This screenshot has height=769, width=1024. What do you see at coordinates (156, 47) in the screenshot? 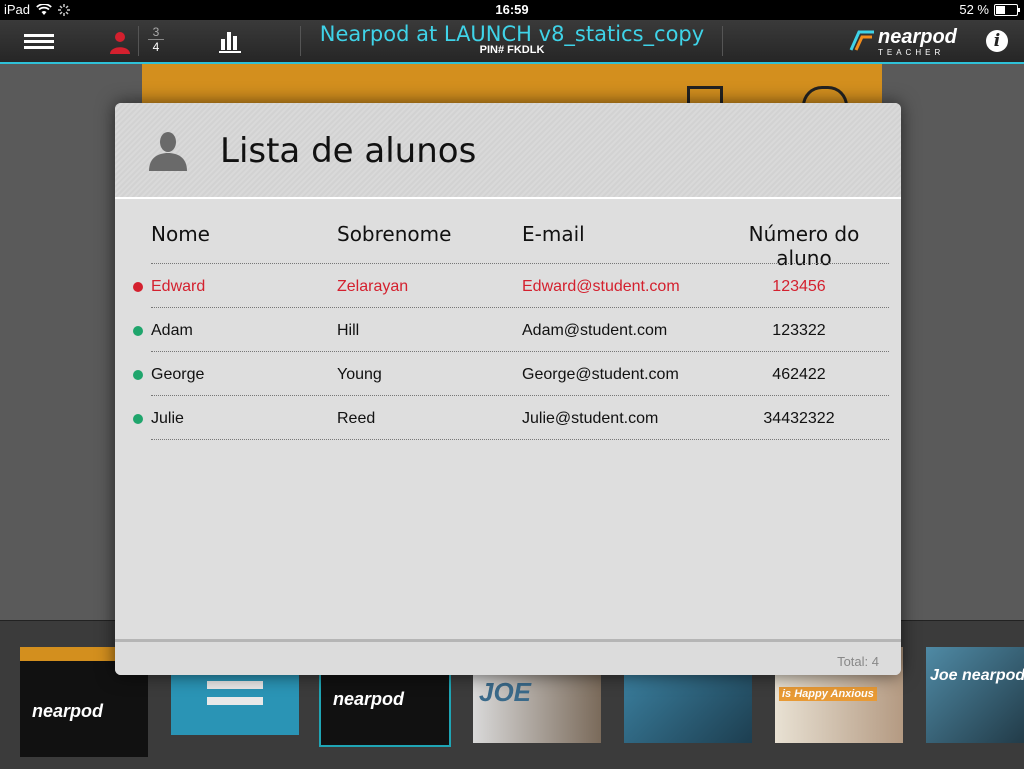
I see `count-total: 4` at bounding box center [156, 47].